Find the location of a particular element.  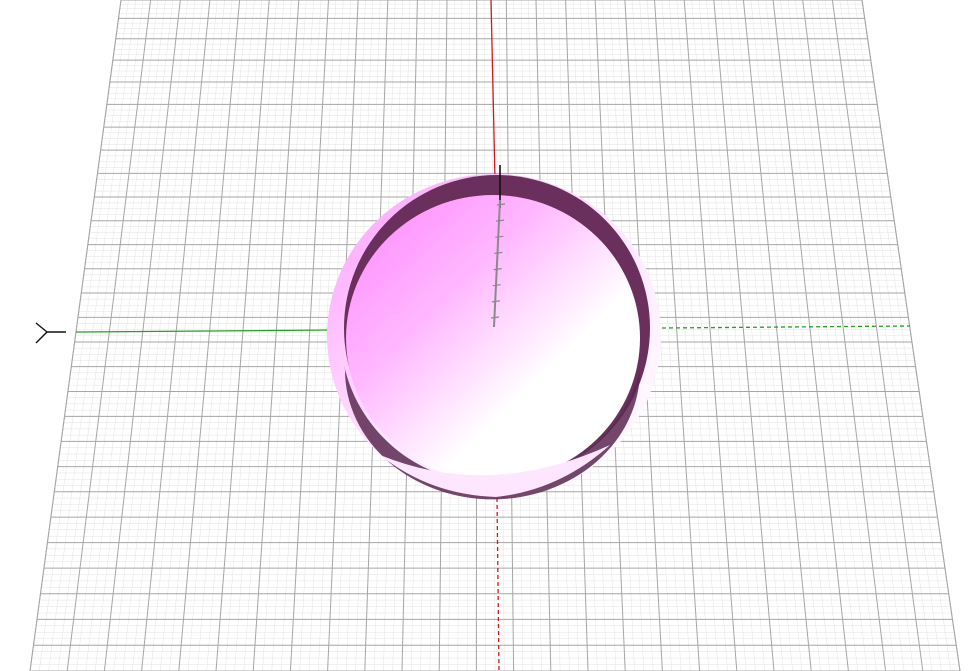

cup-inner-floor is located at coordinates (493, 338).